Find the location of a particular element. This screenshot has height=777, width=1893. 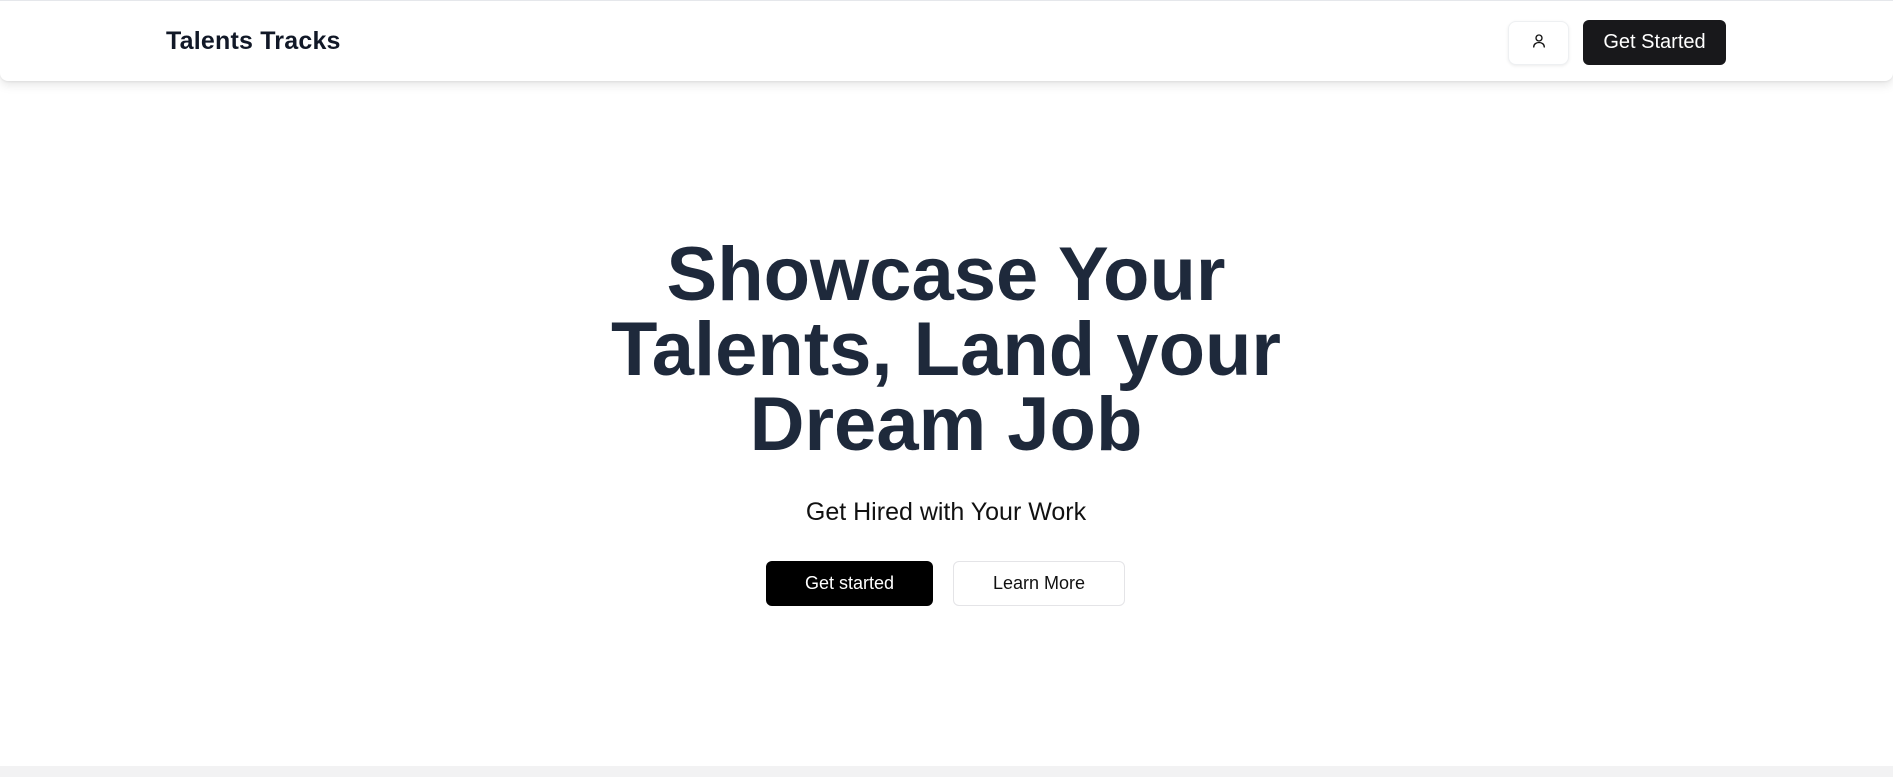

profile-button is located at coordinates (1538, 43).